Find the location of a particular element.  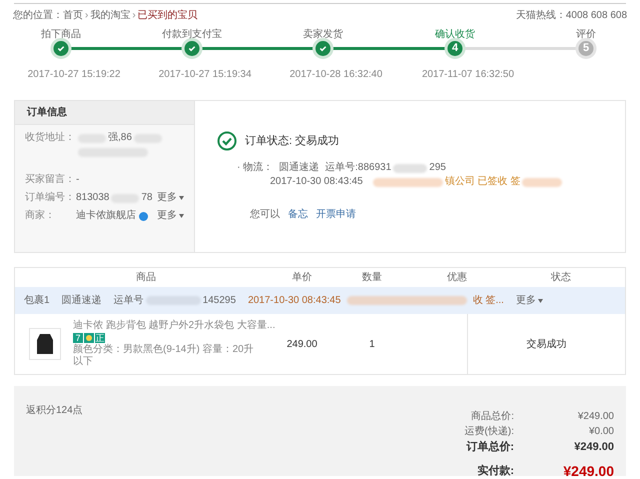

action-link: 开票申请 is located at coordinates (336, 214).